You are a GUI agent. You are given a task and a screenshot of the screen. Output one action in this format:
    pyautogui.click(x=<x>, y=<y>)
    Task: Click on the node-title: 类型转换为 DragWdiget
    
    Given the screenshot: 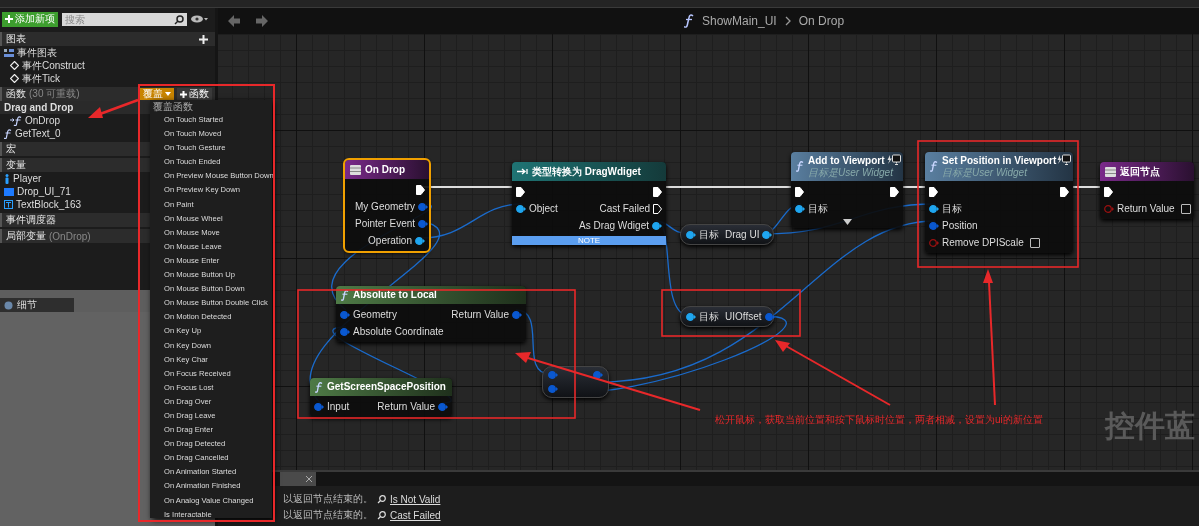 What is the action you would take?
    pyautogui.click(x=586, y=171)
    